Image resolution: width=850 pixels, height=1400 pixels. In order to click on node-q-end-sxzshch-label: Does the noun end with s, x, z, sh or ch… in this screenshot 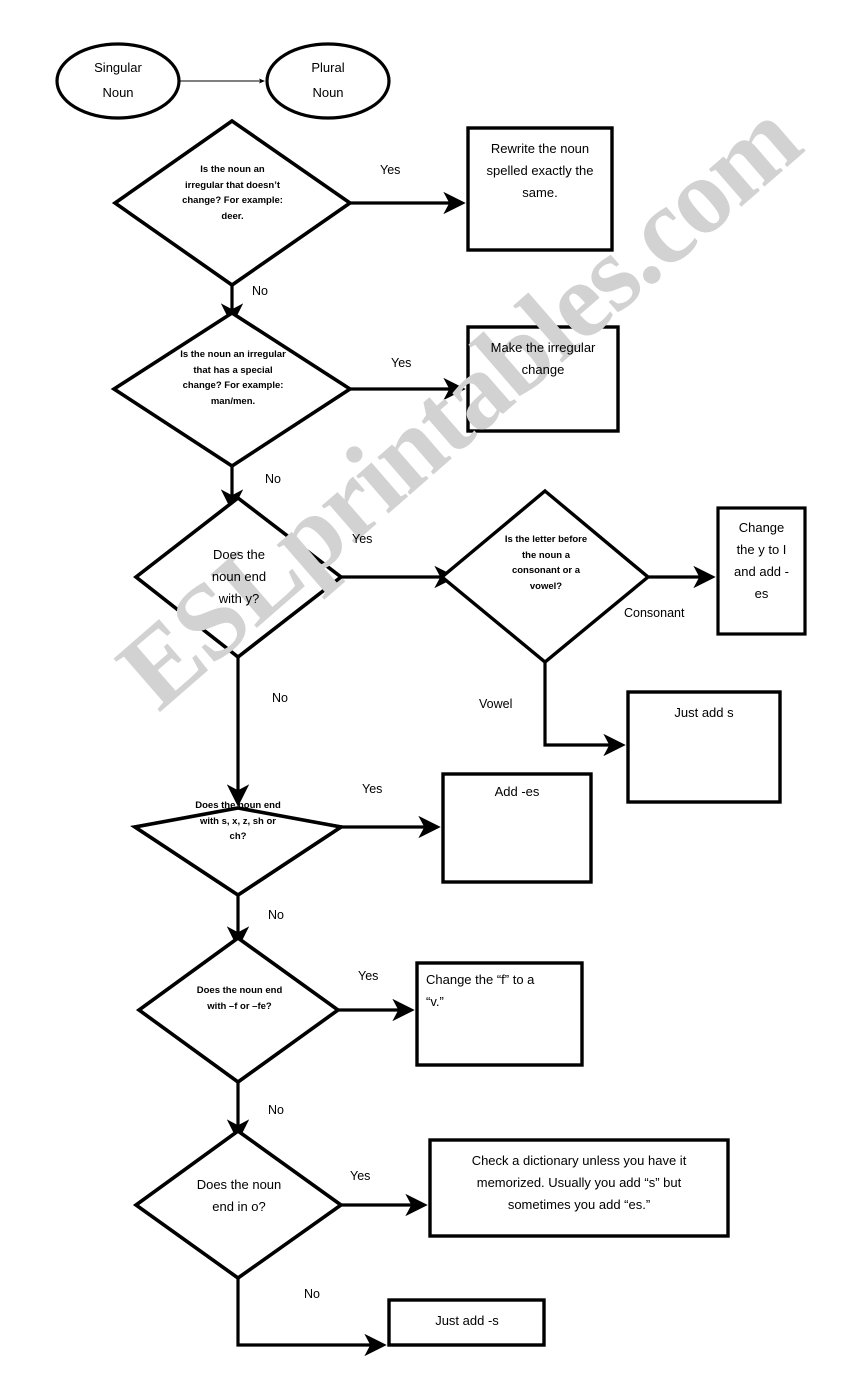, I will do `click(238, 821)`.